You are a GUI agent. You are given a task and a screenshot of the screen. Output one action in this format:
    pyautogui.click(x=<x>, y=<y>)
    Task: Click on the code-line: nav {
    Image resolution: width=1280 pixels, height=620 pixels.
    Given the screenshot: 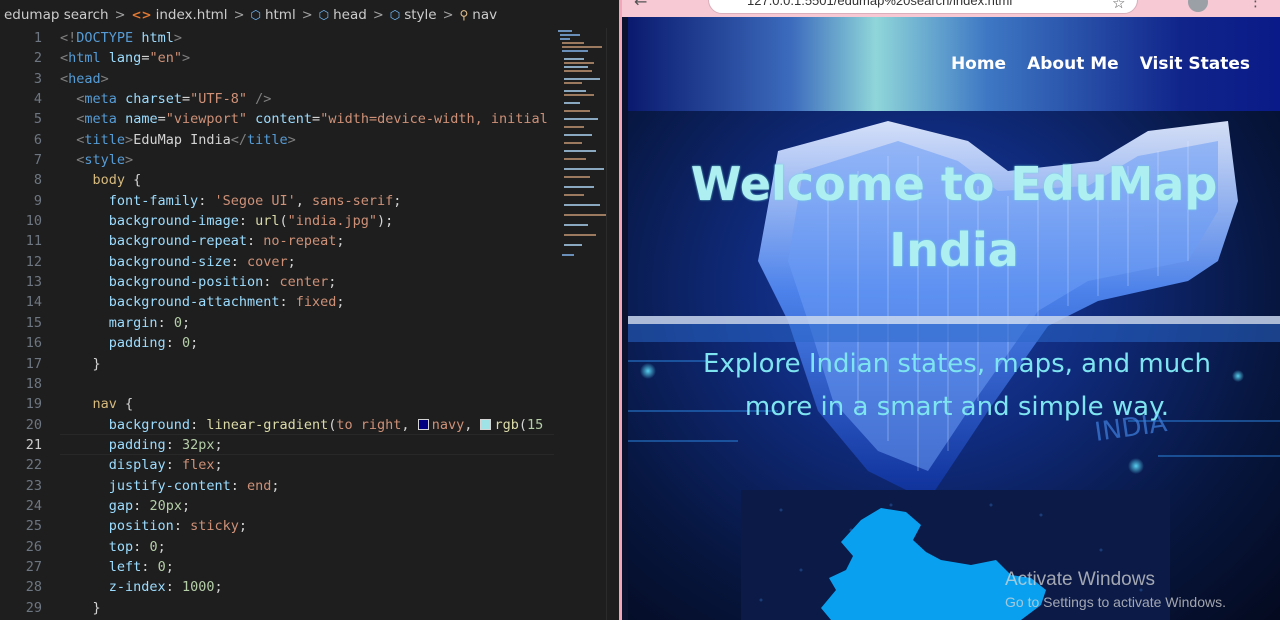 What is the action you would take?
    pyautogui.click(x=113, y=404)
    